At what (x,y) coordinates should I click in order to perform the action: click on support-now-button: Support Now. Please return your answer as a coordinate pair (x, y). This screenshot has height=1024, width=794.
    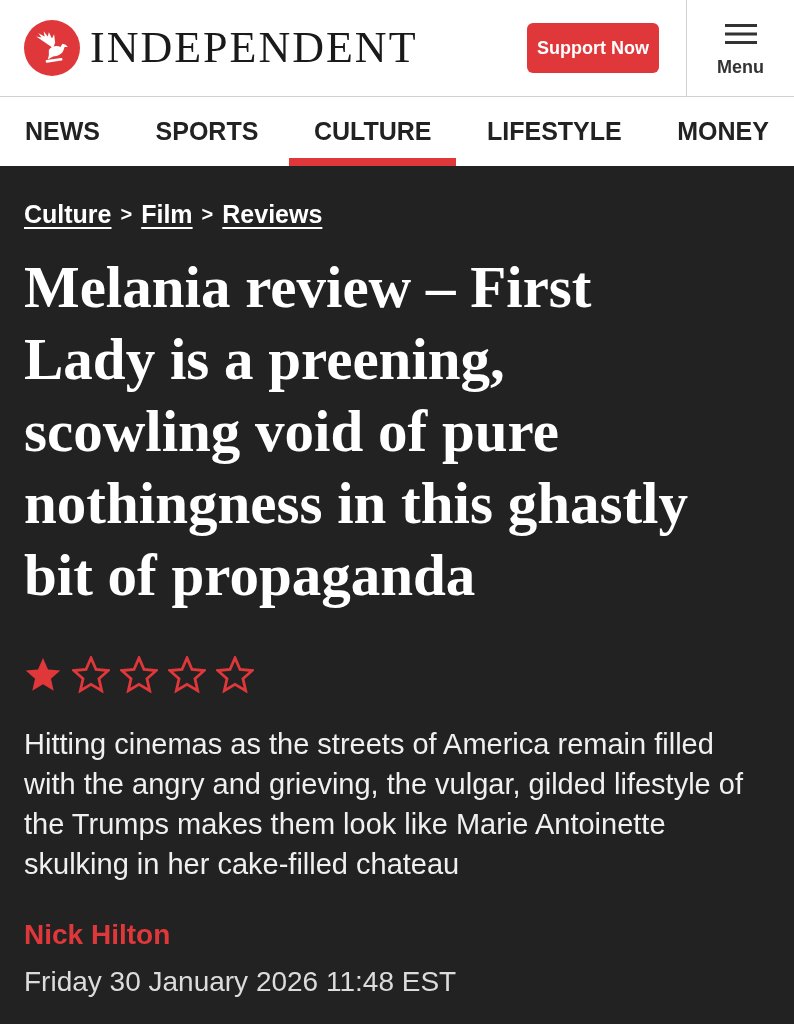
    Looking at the image, I should click on (593, 48).